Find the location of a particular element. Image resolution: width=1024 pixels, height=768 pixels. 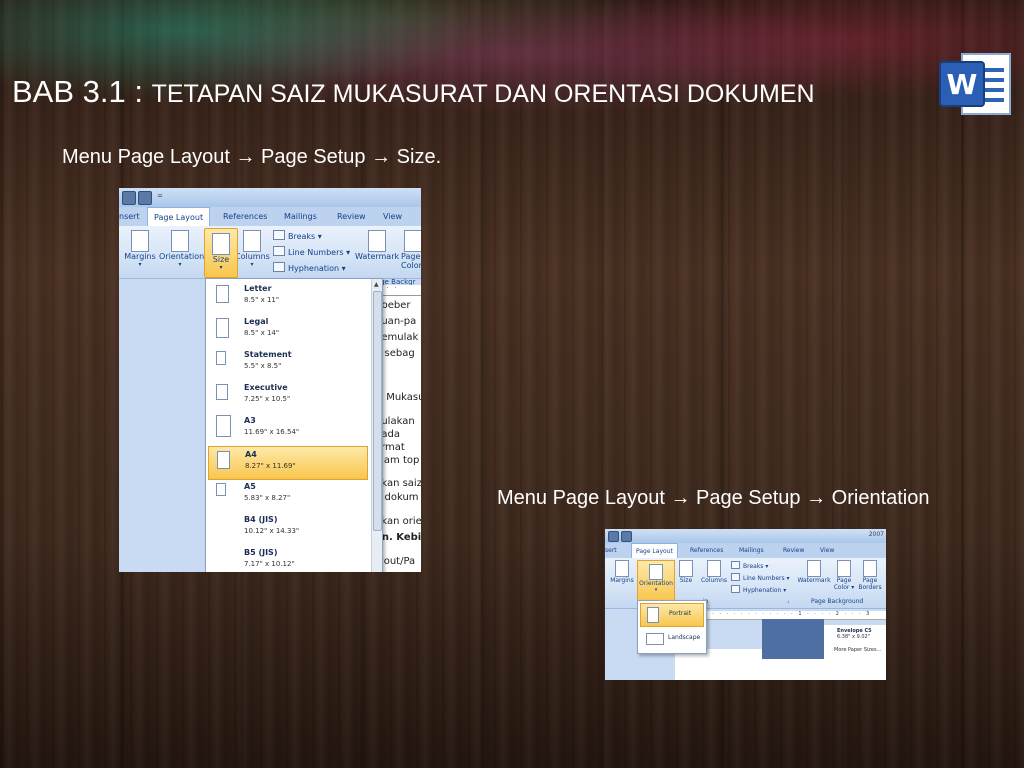

page-borders-button: Page Borders is located at coordinates (870, 575).